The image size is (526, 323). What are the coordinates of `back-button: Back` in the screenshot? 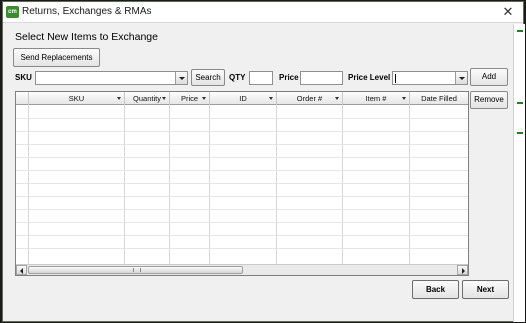 It's located at (435, 289).